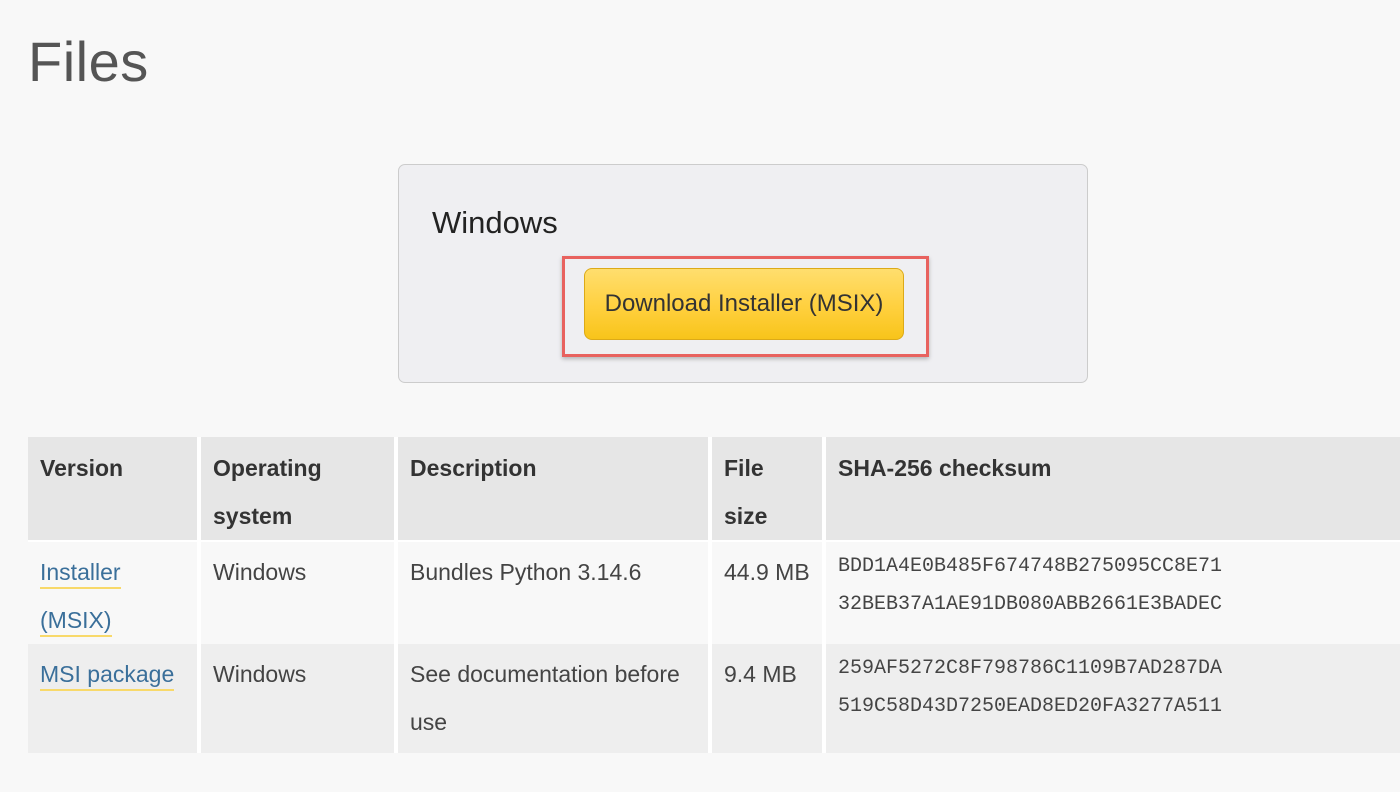  I want to click on checksum-line: 519C58D43D7250EAD8ED20FA3277A511, so click(1030, 706).